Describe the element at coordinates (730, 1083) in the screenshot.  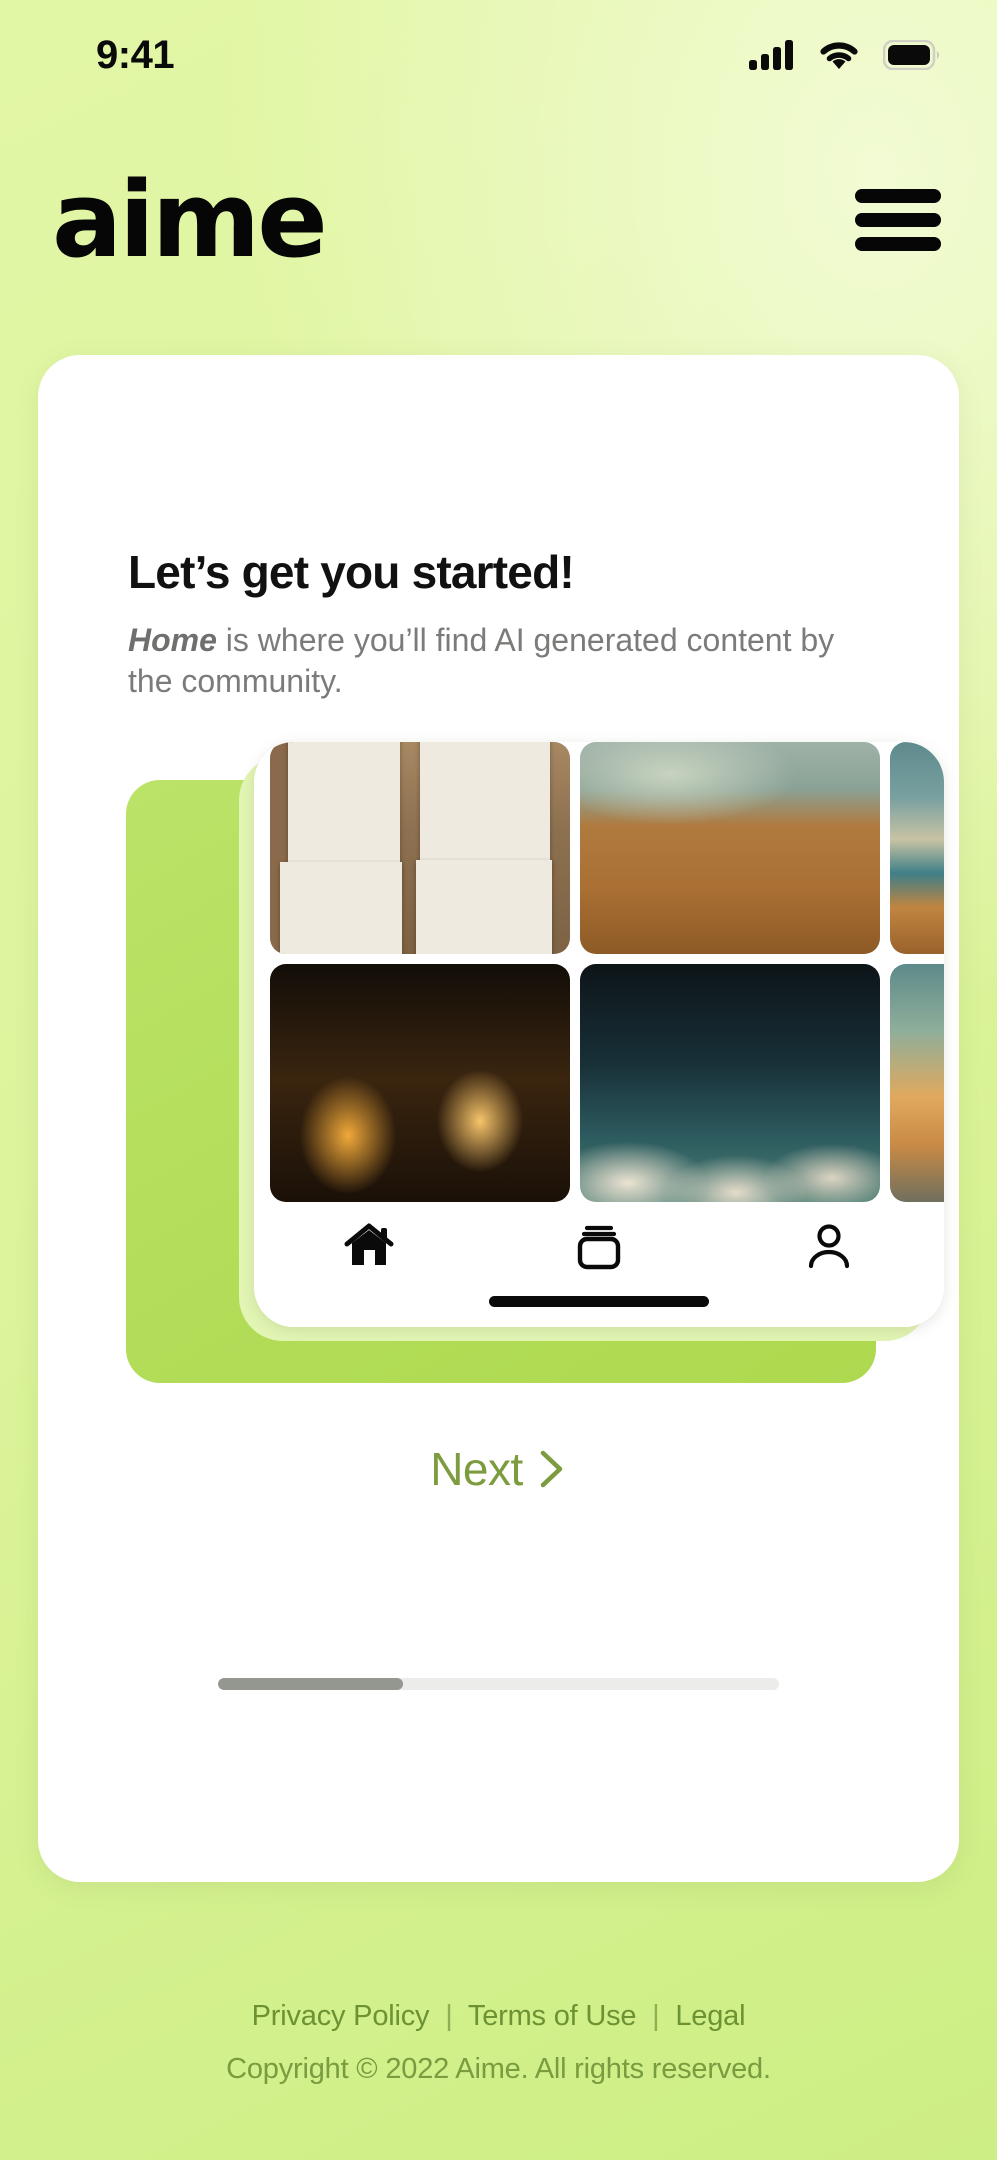
I see `gallery-tile-cloud-sky` at that location.